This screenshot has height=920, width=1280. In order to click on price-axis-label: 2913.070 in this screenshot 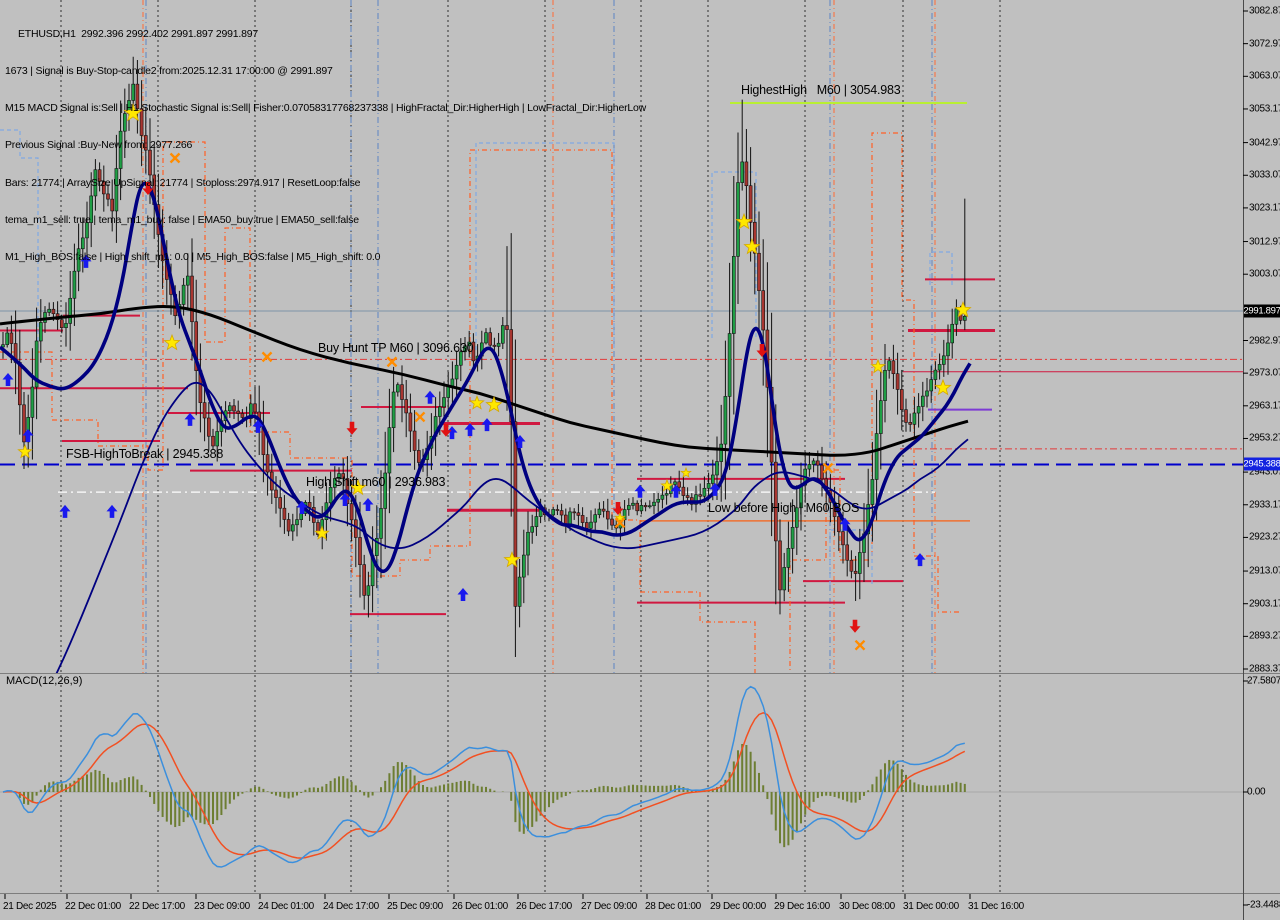, I will do `click(1264, 571)`.